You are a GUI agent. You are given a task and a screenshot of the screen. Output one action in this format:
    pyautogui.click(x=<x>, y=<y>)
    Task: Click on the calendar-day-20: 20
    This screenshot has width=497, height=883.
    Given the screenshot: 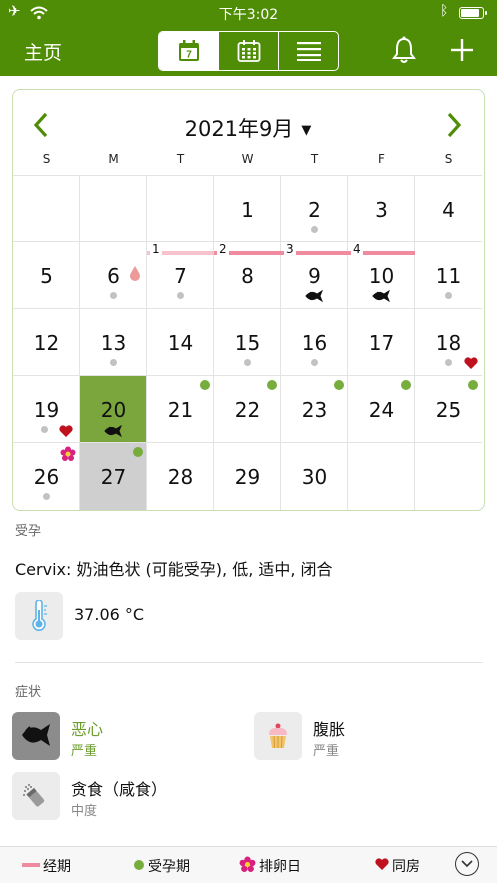 What is the action you would take?
    pyautogui.click(x=113, y=409)
    